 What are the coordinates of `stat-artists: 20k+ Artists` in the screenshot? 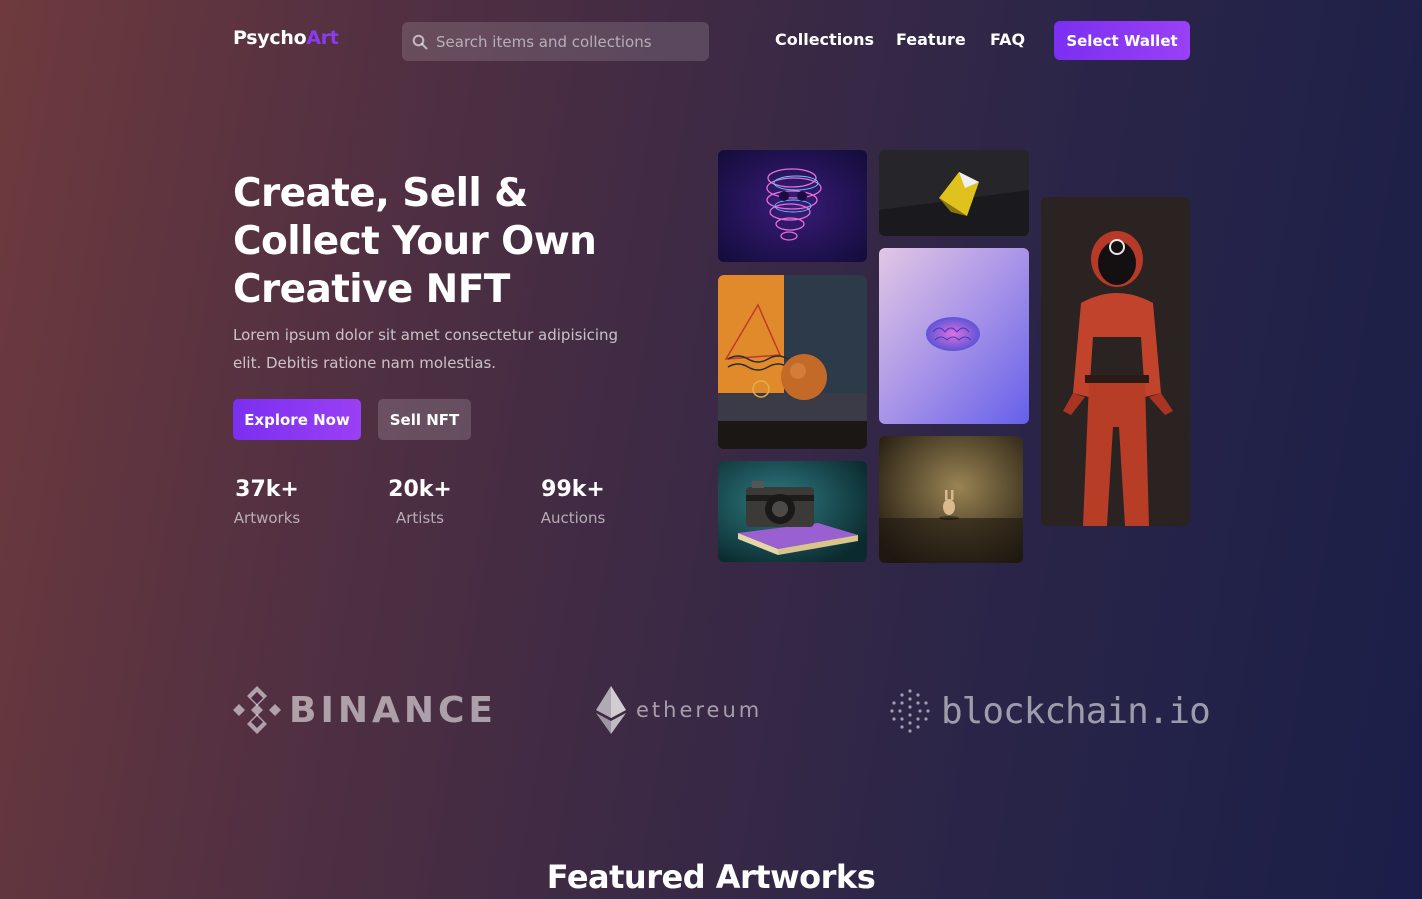 It's located at (420, 501).